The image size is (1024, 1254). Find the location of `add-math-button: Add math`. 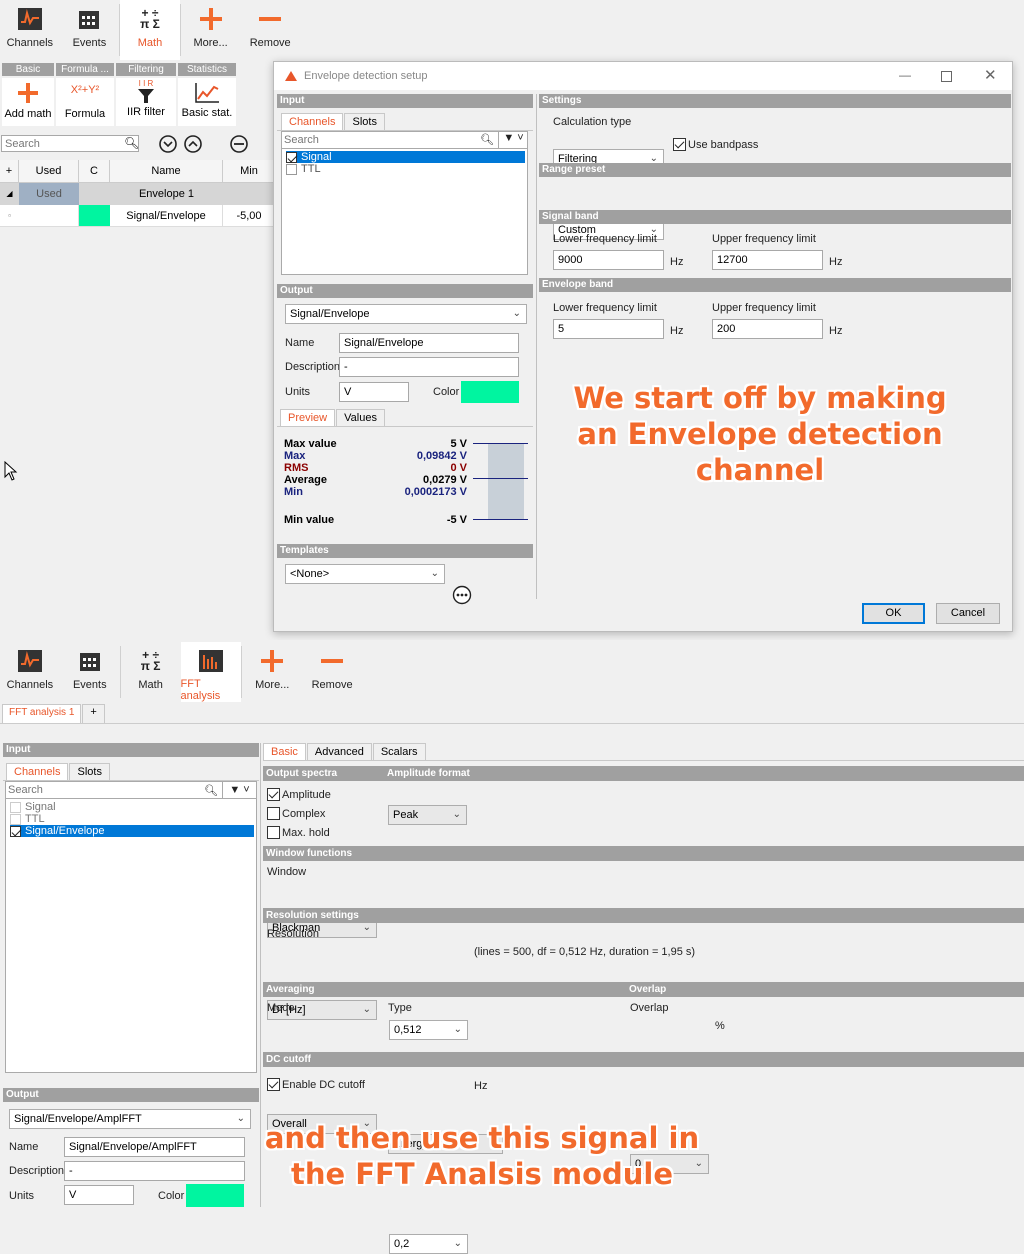

add-math-button: Add math is located at coordinates (28, 102).